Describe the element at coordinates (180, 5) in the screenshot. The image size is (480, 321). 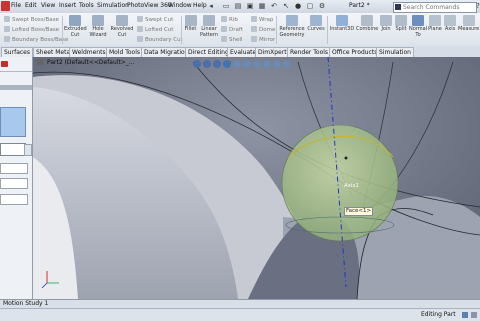
I see `menu-window: Window` at that location.